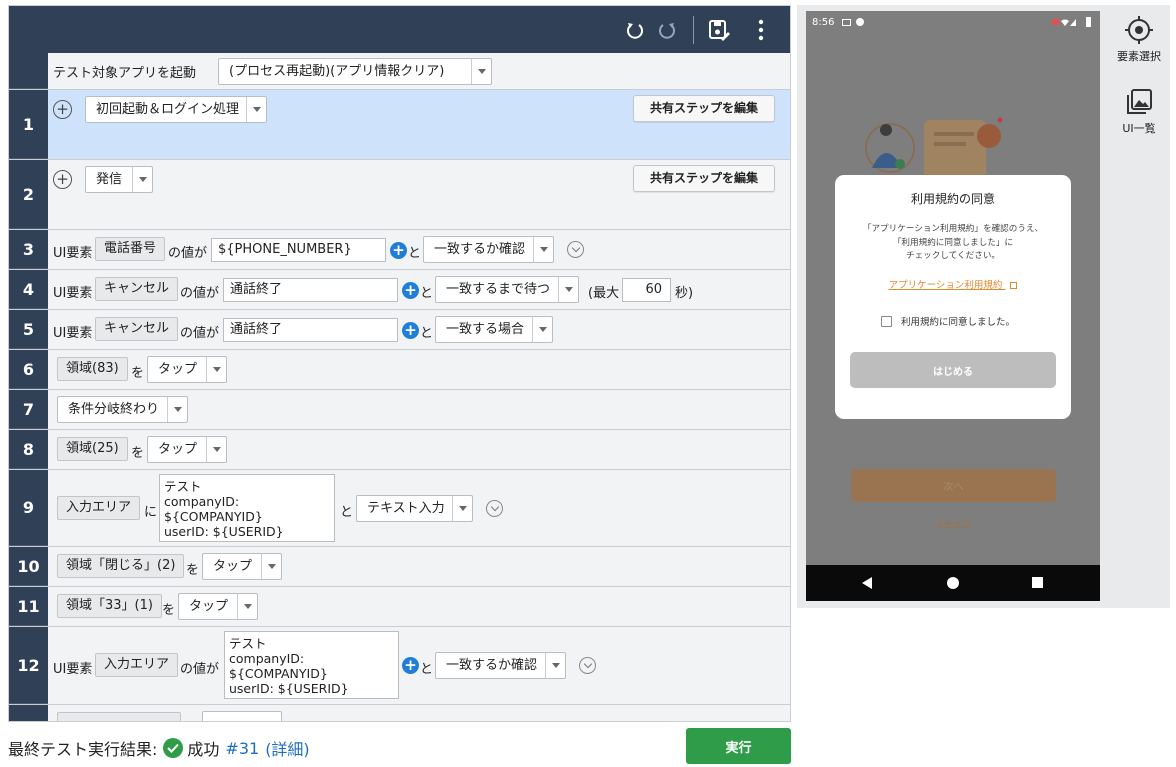 Image resolution: width=1176 pixels, height=767 pixels. Describe the element at coordinates (953, 370) in the screenshot. I see `start-button: はじめる` at that location.